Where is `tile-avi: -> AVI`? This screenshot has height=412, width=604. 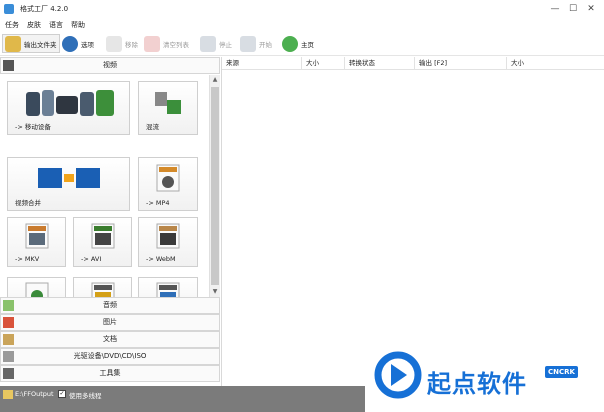
tile-avi: -> AVI is located at coordinates (102, 242).